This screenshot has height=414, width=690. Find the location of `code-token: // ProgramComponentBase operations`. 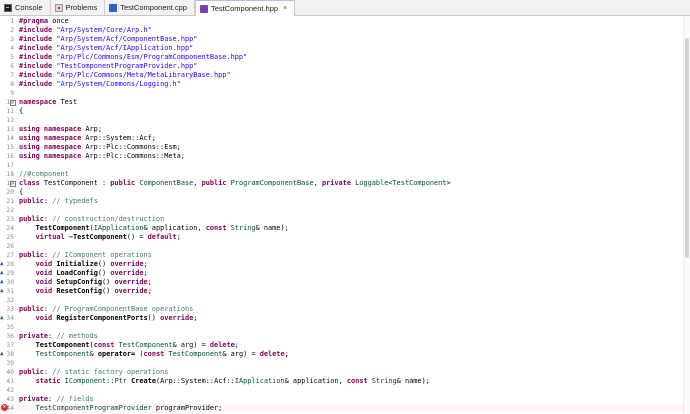

code-token: // ProgramComponentBase operations is located at coordinates (123, 309).